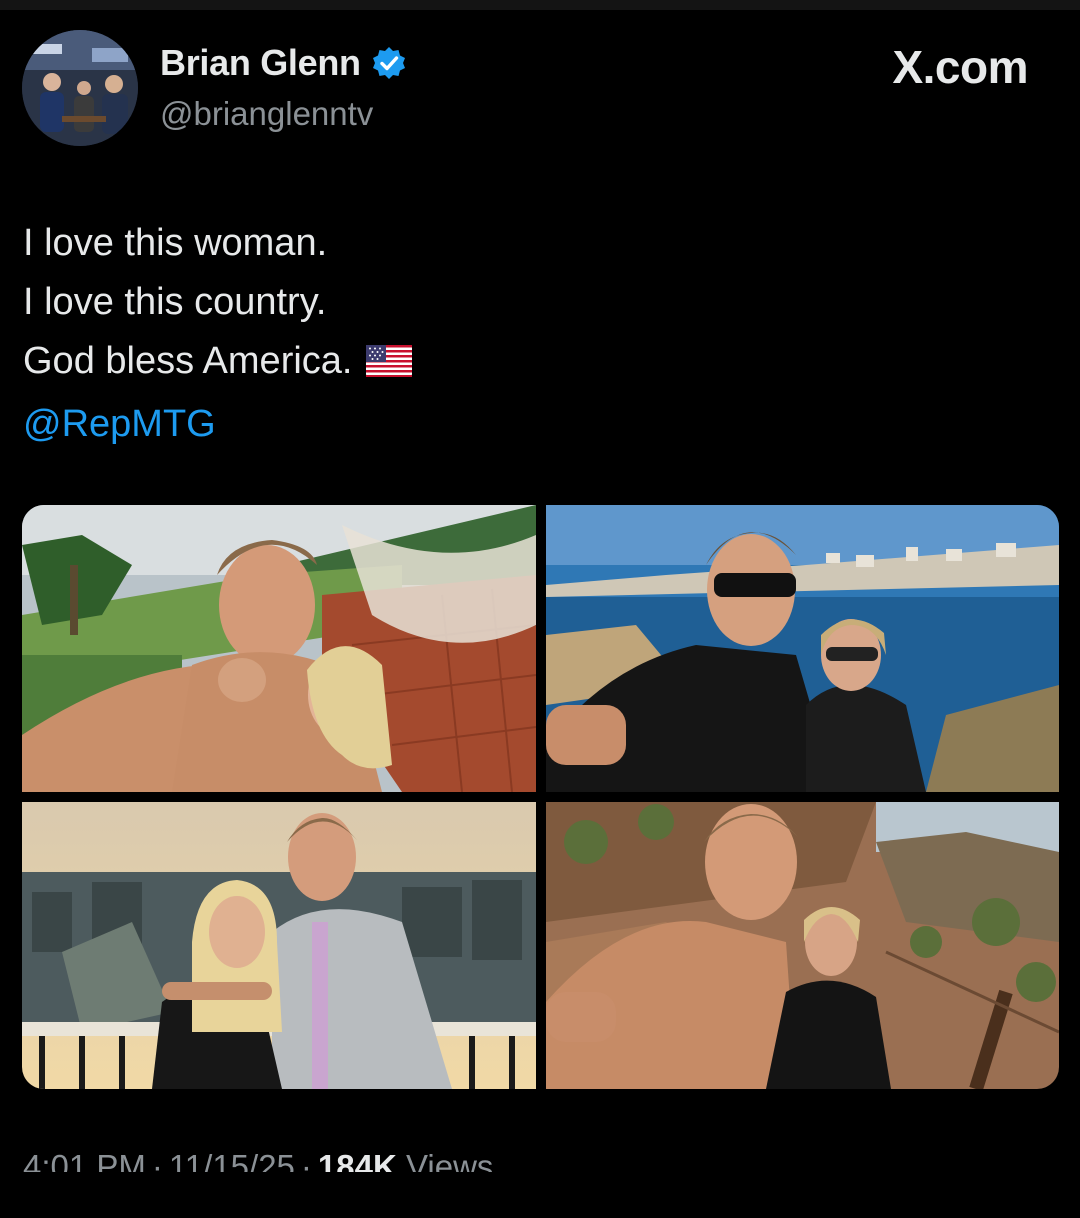 The width and height of the screenshot is (1080, 1218). I want to click on flag-usa-icon, so click(389, 365).